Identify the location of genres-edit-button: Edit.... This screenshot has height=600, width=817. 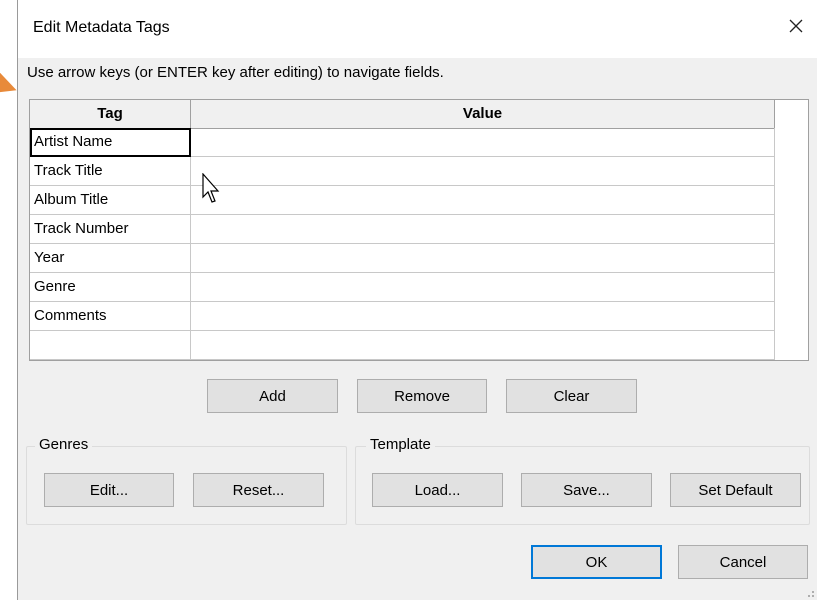
(109, 490).